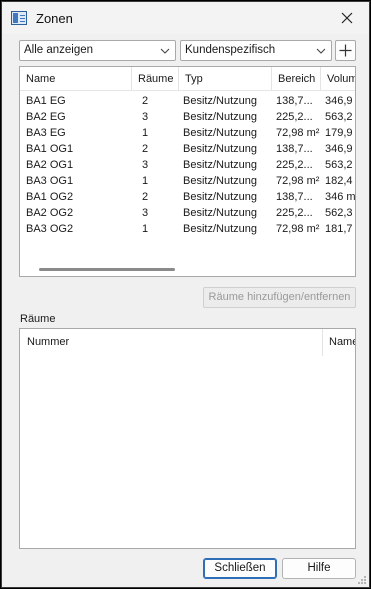 This screenshot has width=371, height=589. Describe the element at coordinates (50, 229) in the screenshot. I see `cell-name: BA3 OG2` at that location.